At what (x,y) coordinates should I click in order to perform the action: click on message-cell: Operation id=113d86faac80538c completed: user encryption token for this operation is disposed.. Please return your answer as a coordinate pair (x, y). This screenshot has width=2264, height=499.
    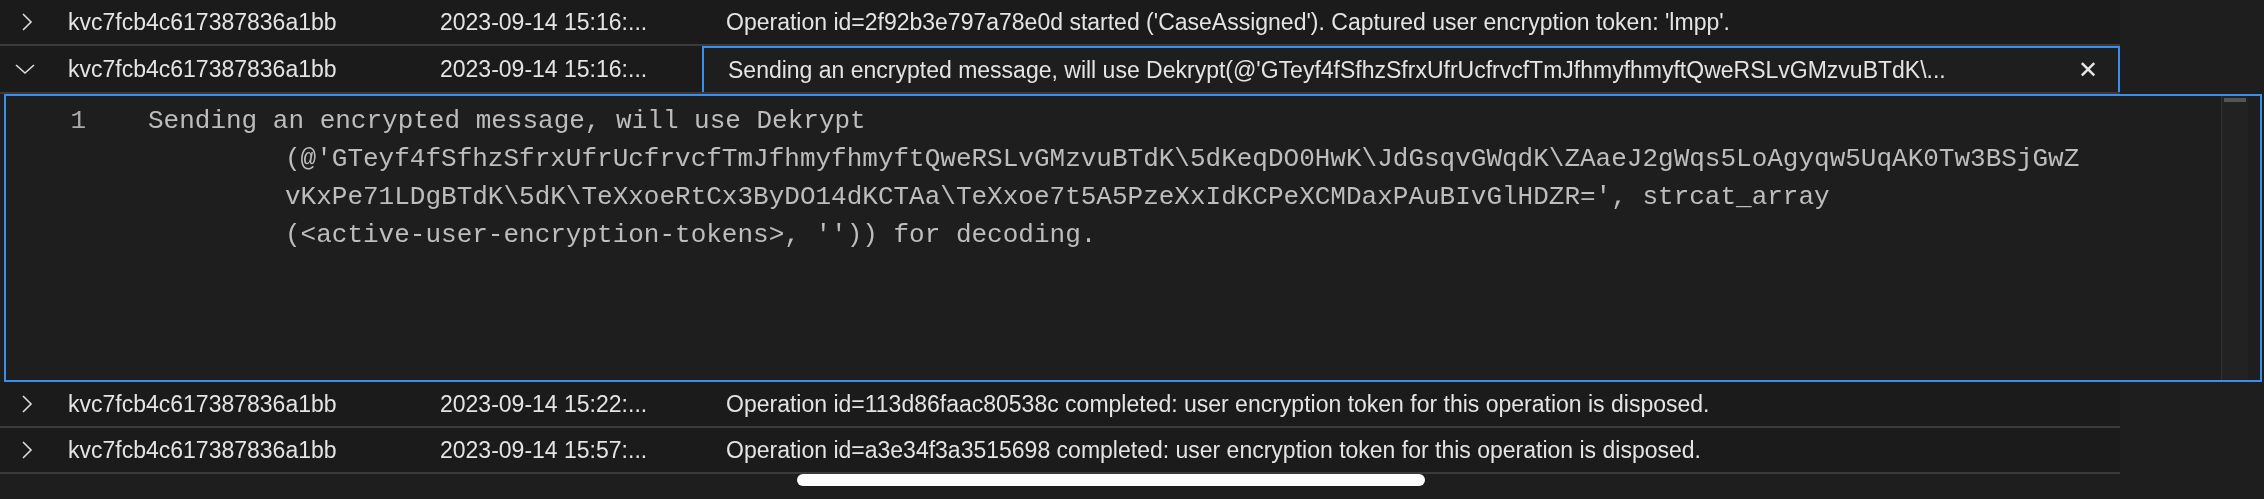
    Looking at the image, I should click on (1218, 404).